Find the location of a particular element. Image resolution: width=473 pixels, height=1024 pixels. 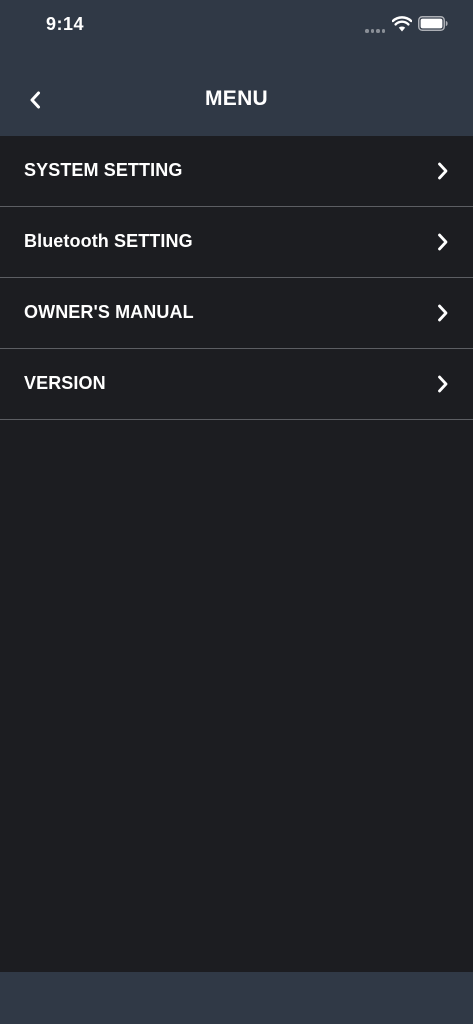

menu-item-system-setting: SYSTEM SETTING is located at coordinates (236, 171).